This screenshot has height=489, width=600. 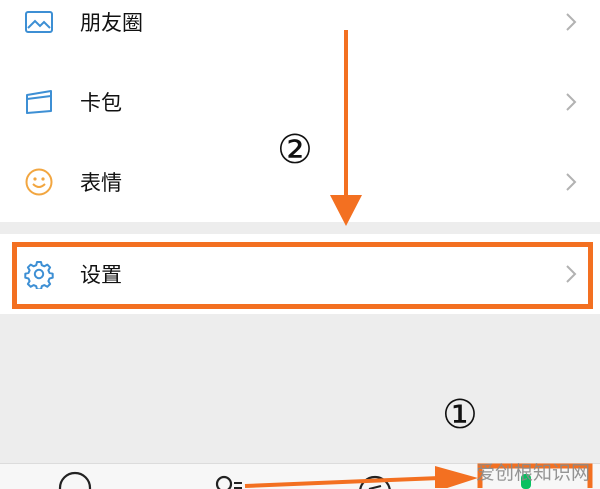 I want to click on tab-chats, so click(x=75, y=476).